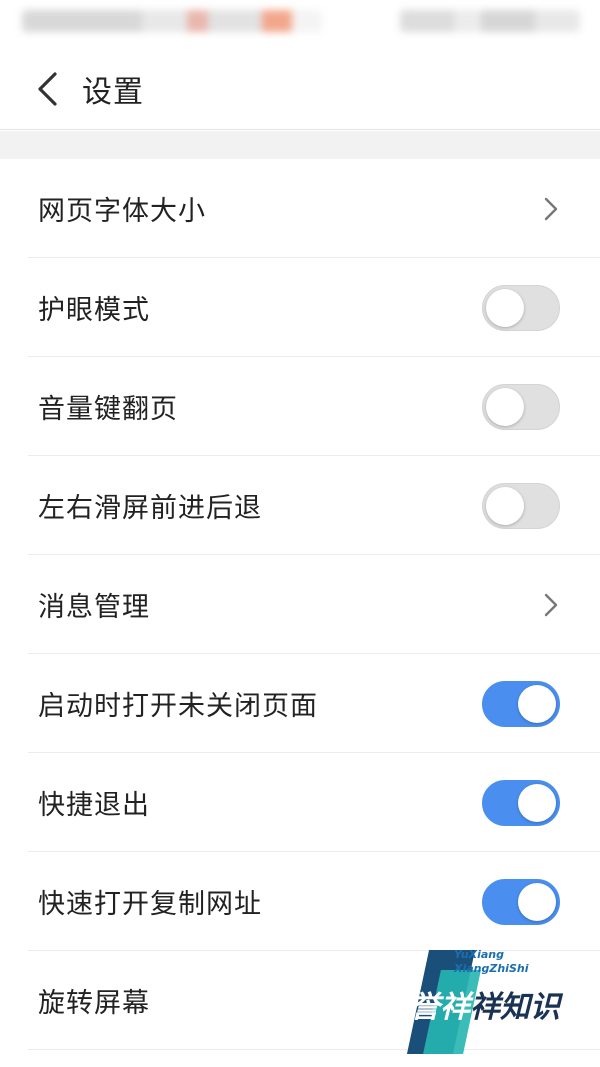 The image size is (600, 1067). What do you see at coordinates (300, 307) in the screenshot?
I see `setting-row-eye-protection: 护眼模式` at bounding box center [300, 307].